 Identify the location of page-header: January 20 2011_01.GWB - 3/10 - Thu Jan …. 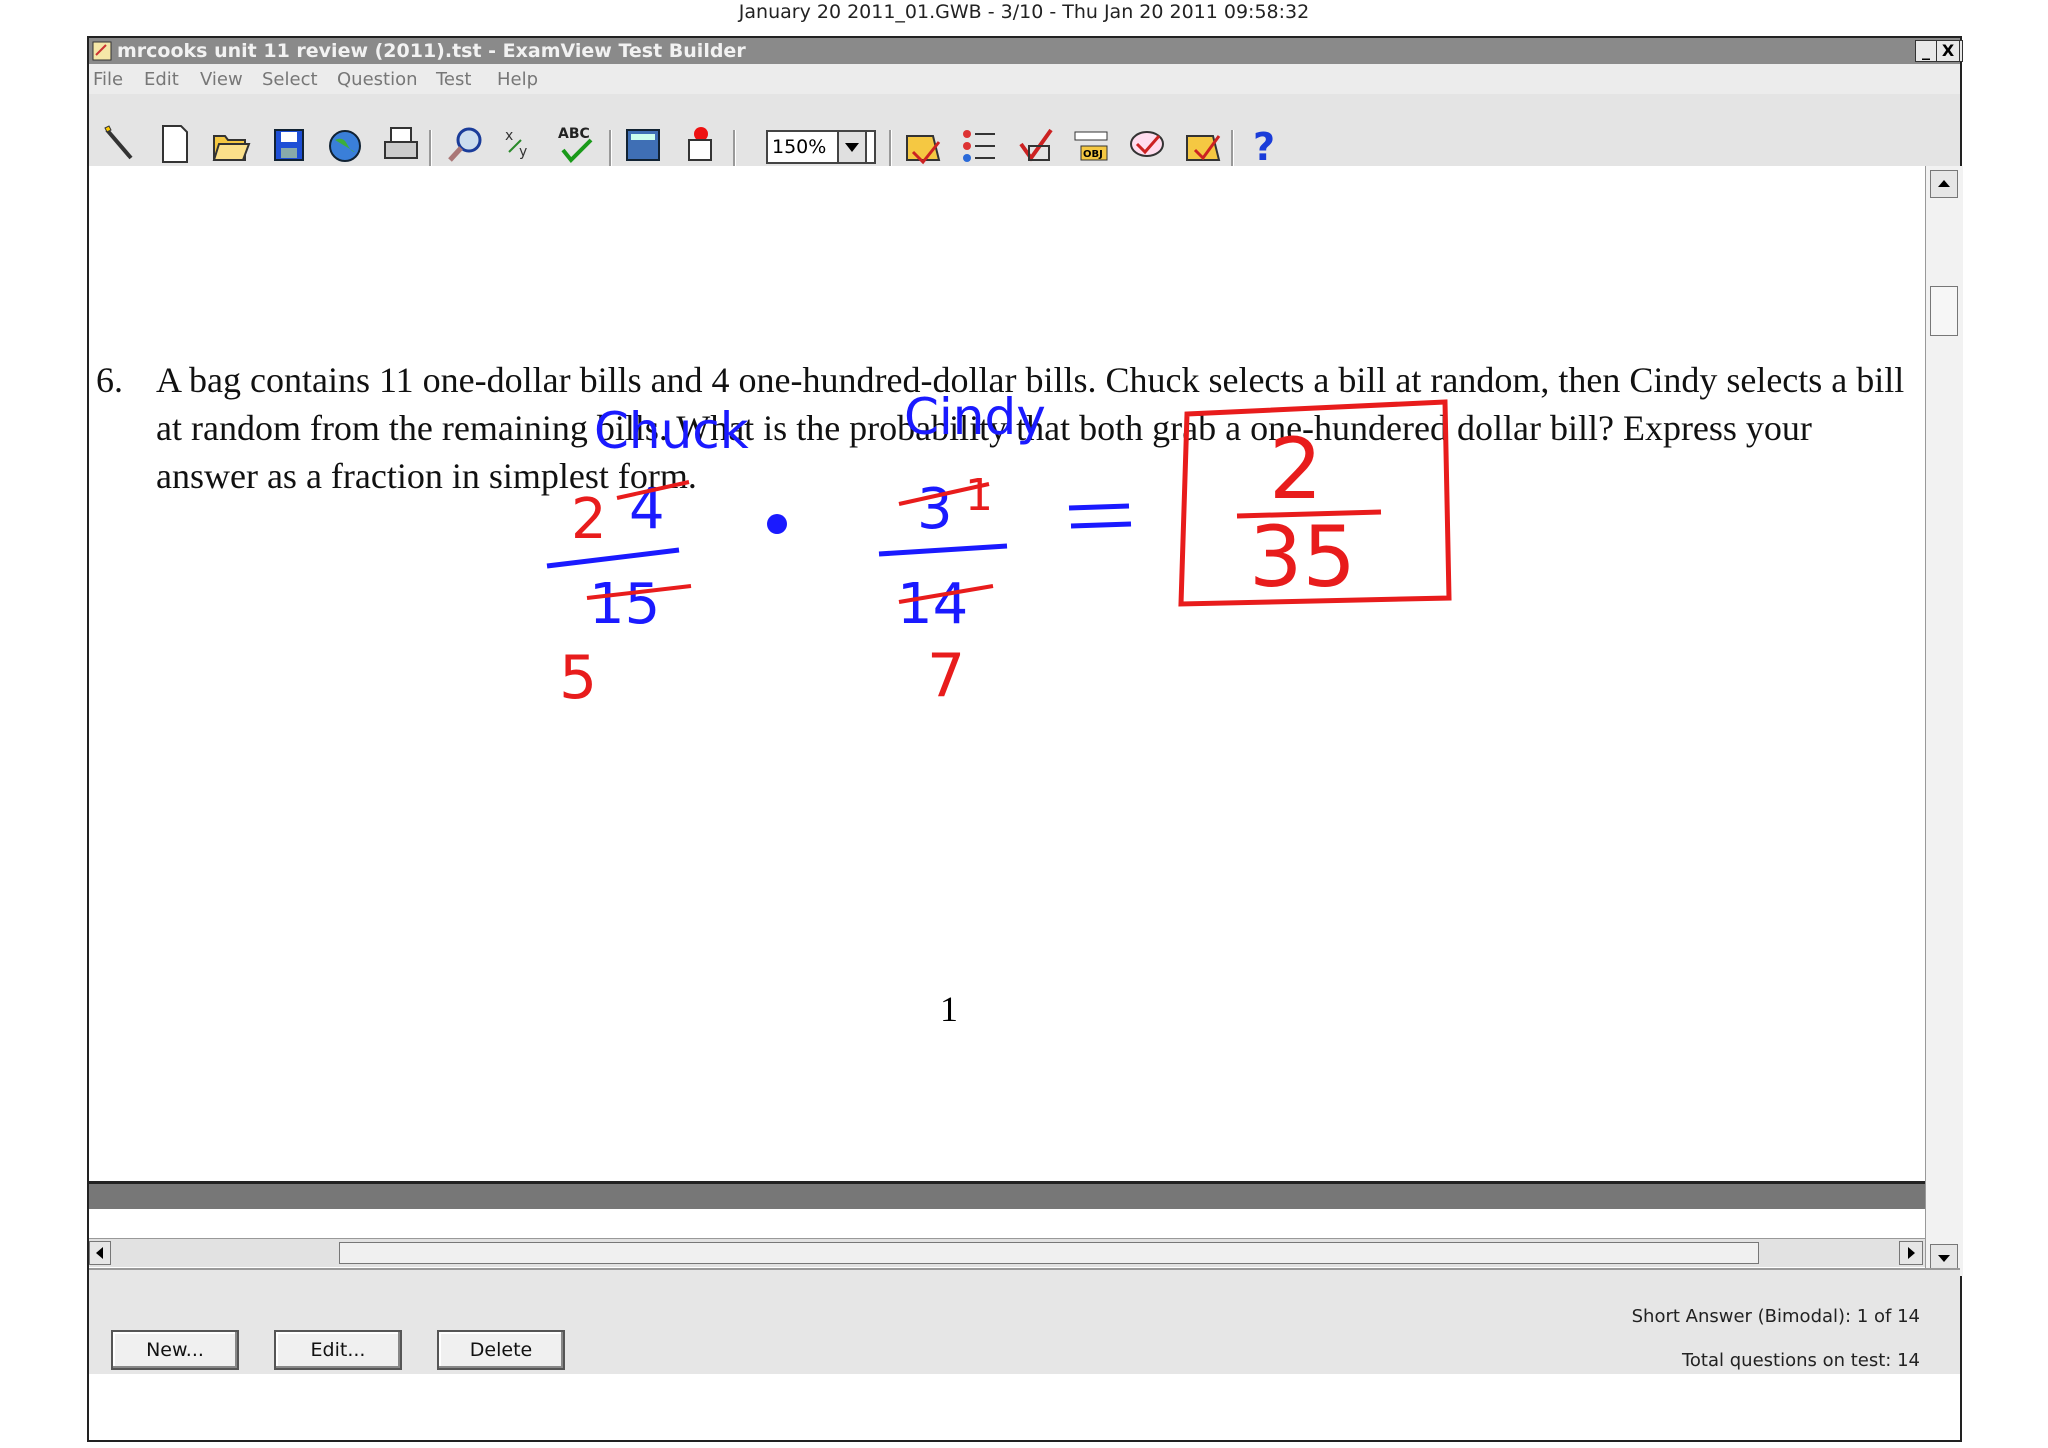
(1024, 12).